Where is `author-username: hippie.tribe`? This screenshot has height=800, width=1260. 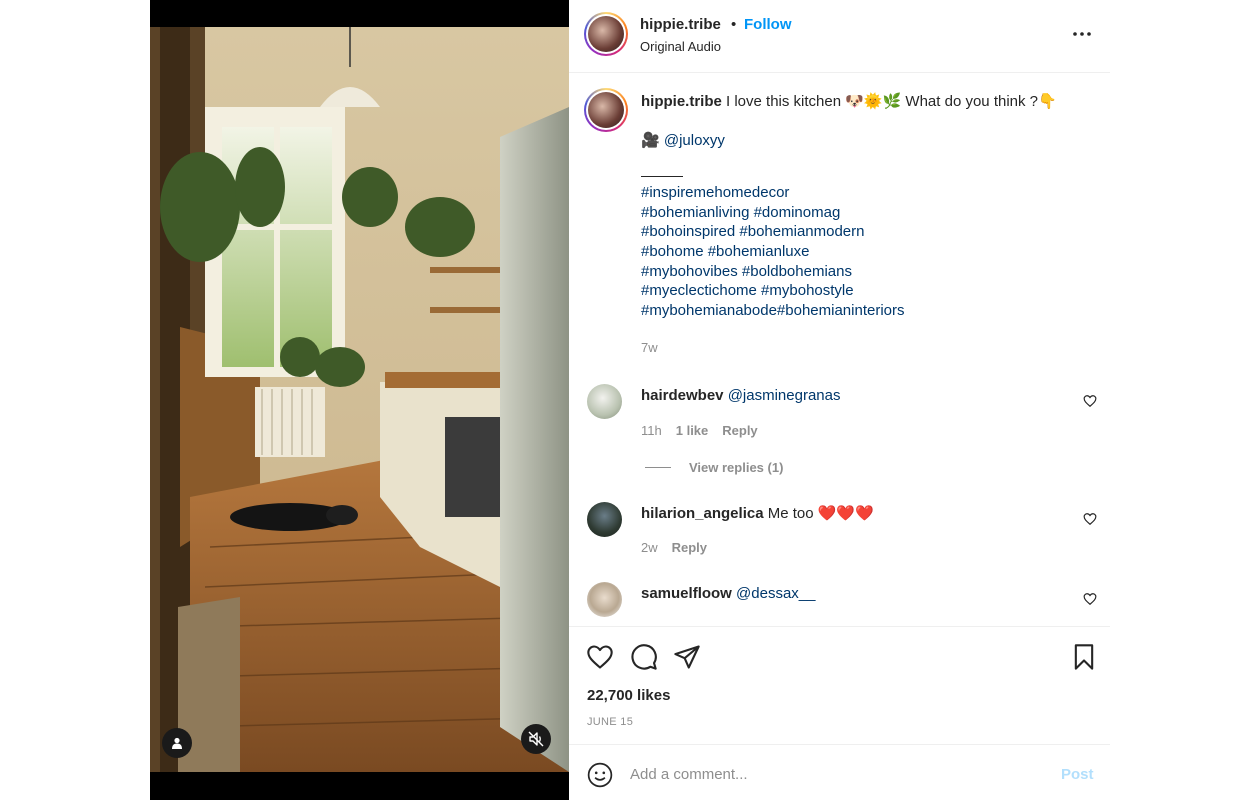 author-username: hippie.tribe is located at coordinates (680, 24).